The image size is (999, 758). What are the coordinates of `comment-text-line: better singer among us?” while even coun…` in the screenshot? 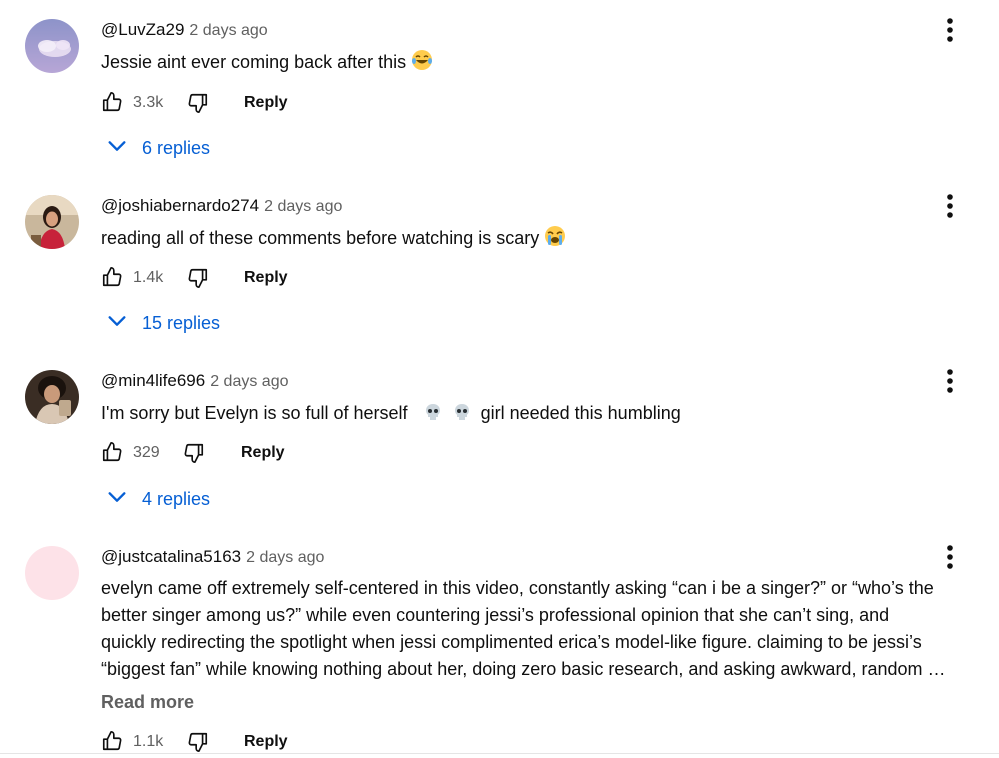 It's located at (495, 615).